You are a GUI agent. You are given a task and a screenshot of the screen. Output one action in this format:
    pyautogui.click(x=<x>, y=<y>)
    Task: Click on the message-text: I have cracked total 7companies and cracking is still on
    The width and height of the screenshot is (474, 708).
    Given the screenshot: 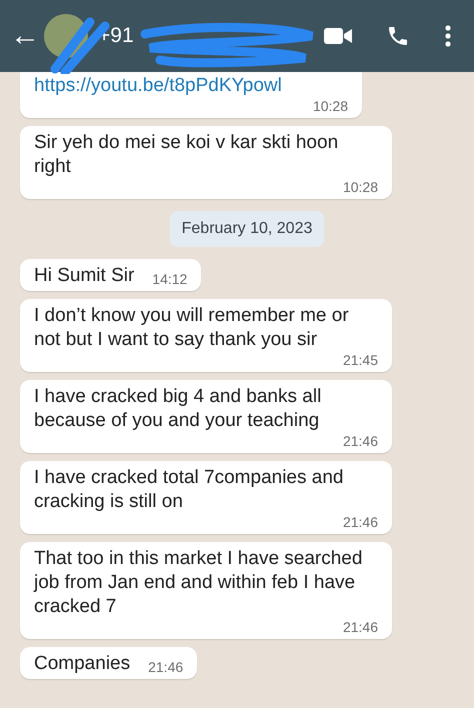 What is the action you would take?
    pyautogui.click(x=189, y=490)
    